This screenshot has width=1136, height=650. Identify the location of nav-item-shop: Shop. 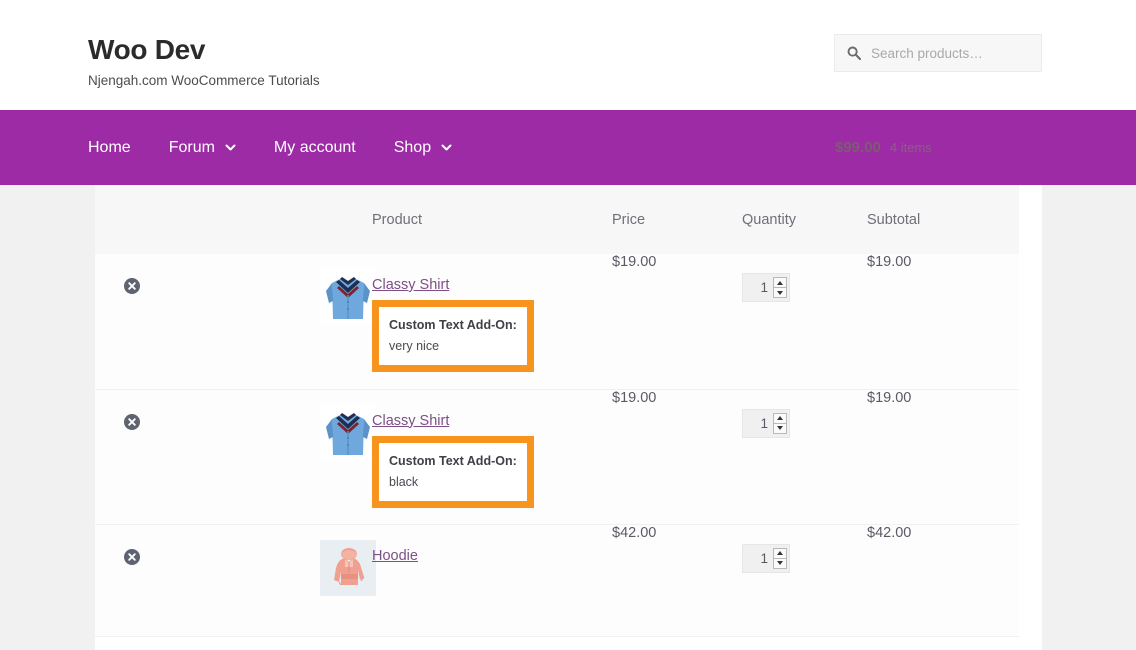
(423, 148).